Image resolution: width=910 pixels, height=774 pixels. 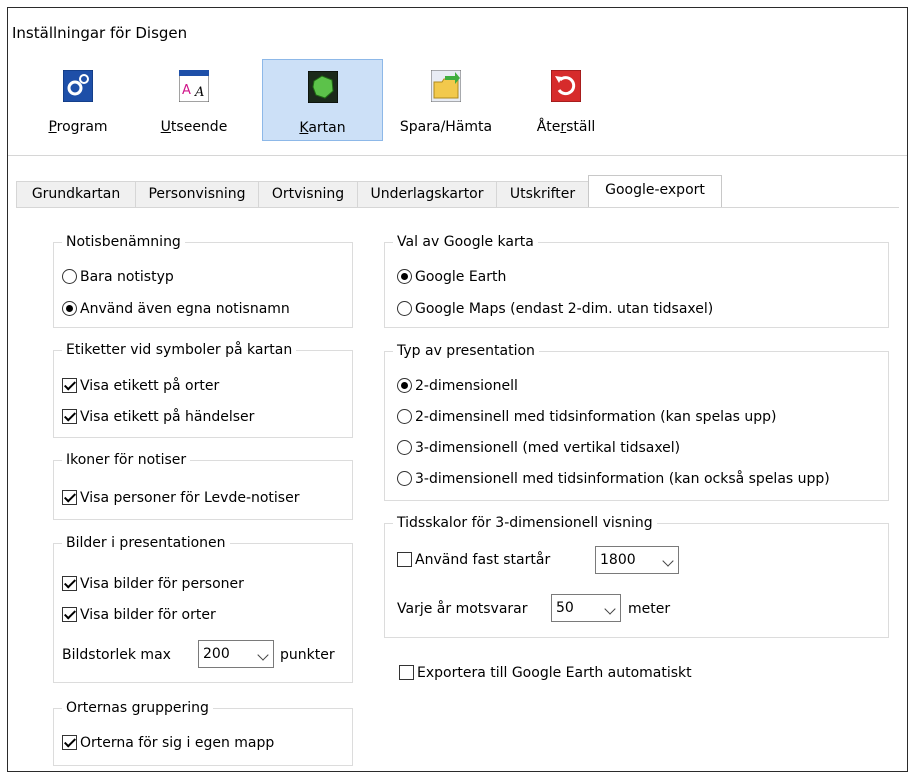 I want to click on bilder-check-1: Visa bilder för personer, so click(x=153, y=584).